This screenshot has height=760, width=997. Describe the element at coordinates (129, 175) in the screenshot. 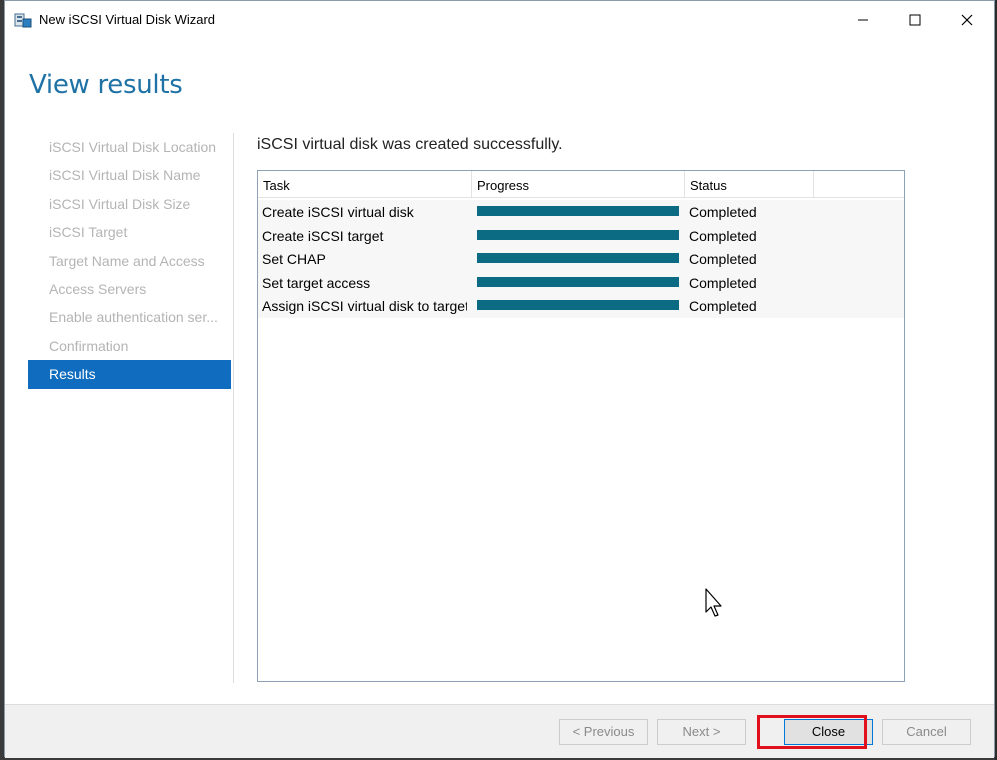

I see `nav-item-virtual-disk-name: iSCSI Virtual Disk Name` at that location.